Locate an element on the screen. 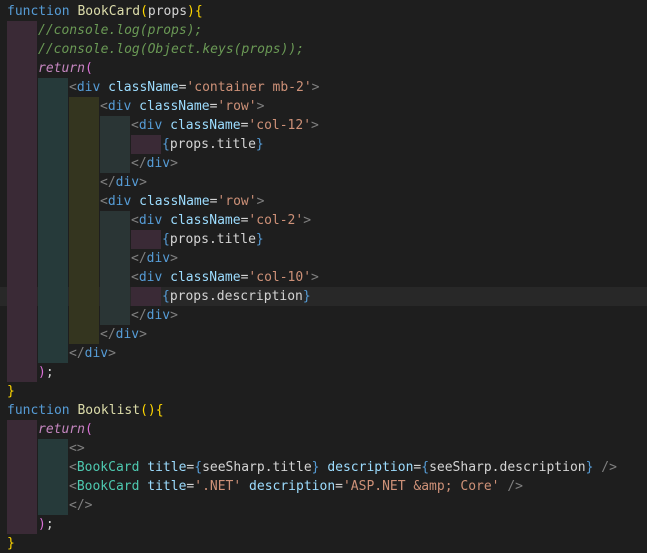 The height and width of the screenshot is (553, 647). code-text: return( is located at coordinates (65, 68).